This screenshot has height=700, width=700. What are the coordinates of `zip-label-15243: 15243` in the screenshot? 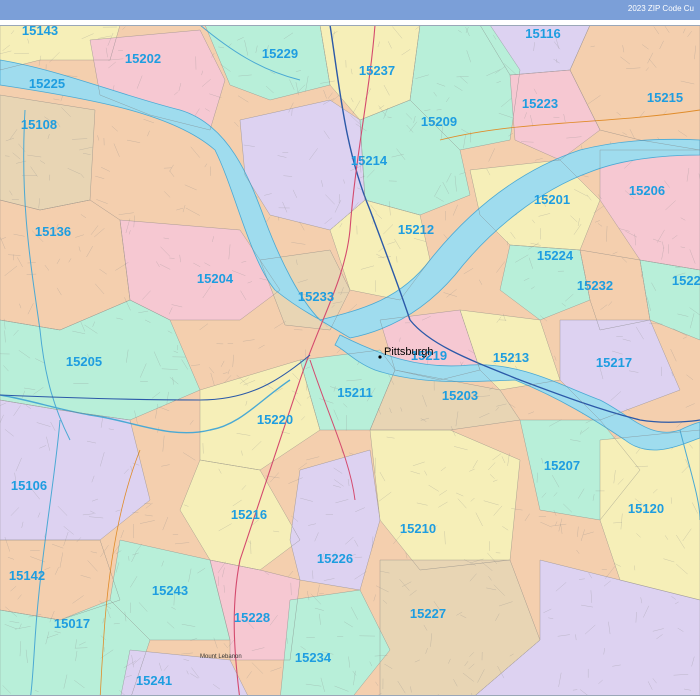 It's located at (170, 590).